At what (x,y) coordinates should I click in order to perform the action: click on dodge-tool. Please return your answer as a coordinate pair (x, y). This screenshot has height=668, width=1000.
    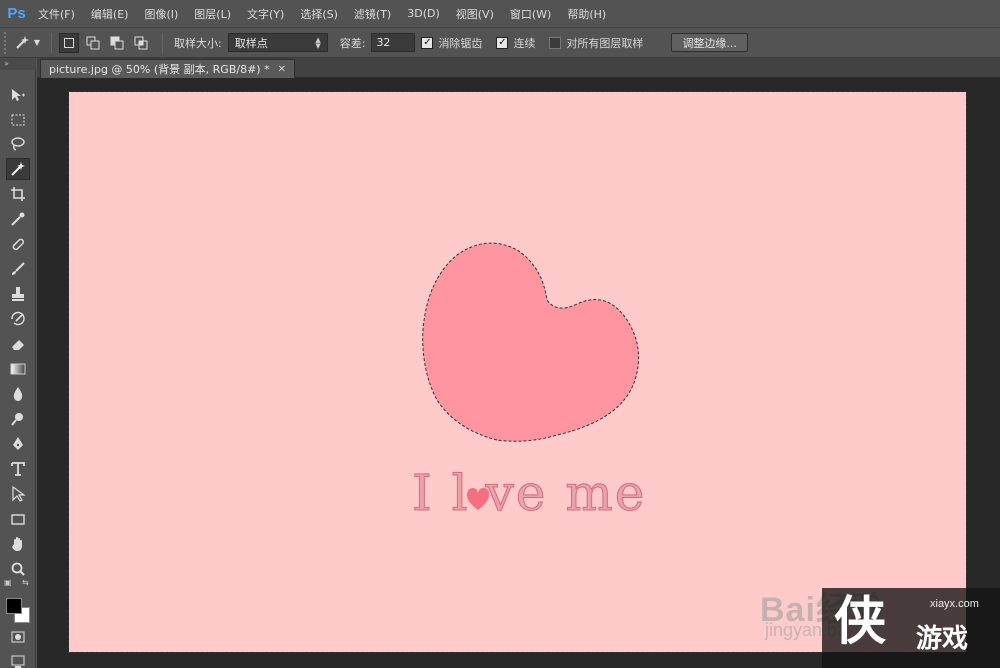
    Looking at the image, I should click on (18, 419).